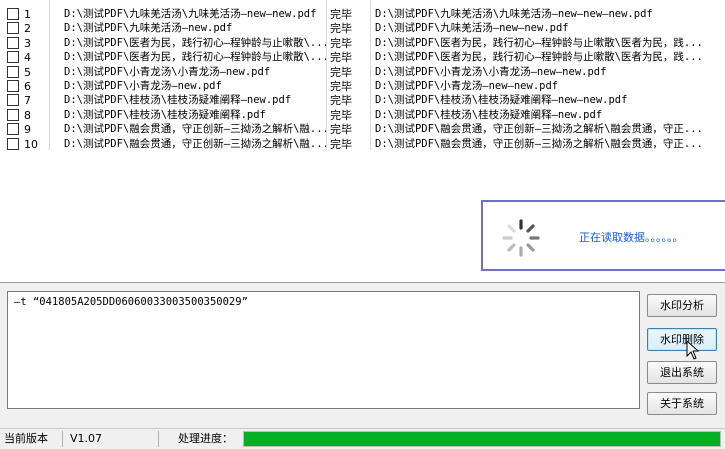 The image size is (725, 449). What do you see at coordinates (167, 71) in the screenshot?
I see `source-path: D:\测试PDF\小青龙汤\小青龙汤—new.pdf` at bounding box center [167, 71].